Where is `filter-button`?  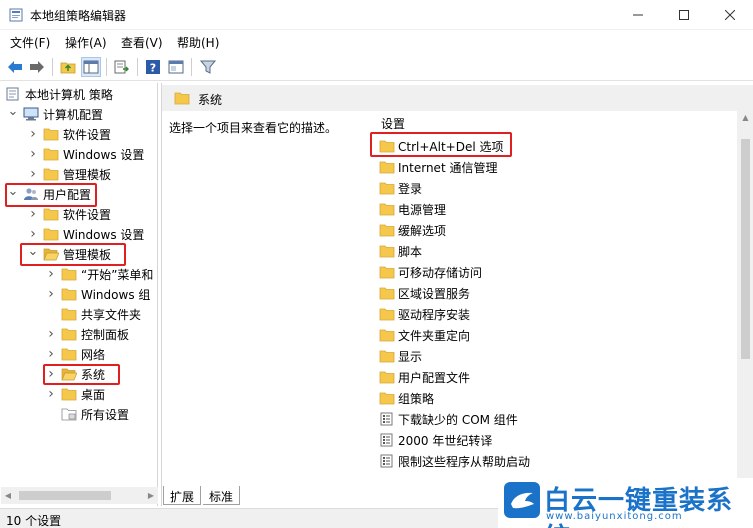
filter-button is located at coordinates (208, 67).